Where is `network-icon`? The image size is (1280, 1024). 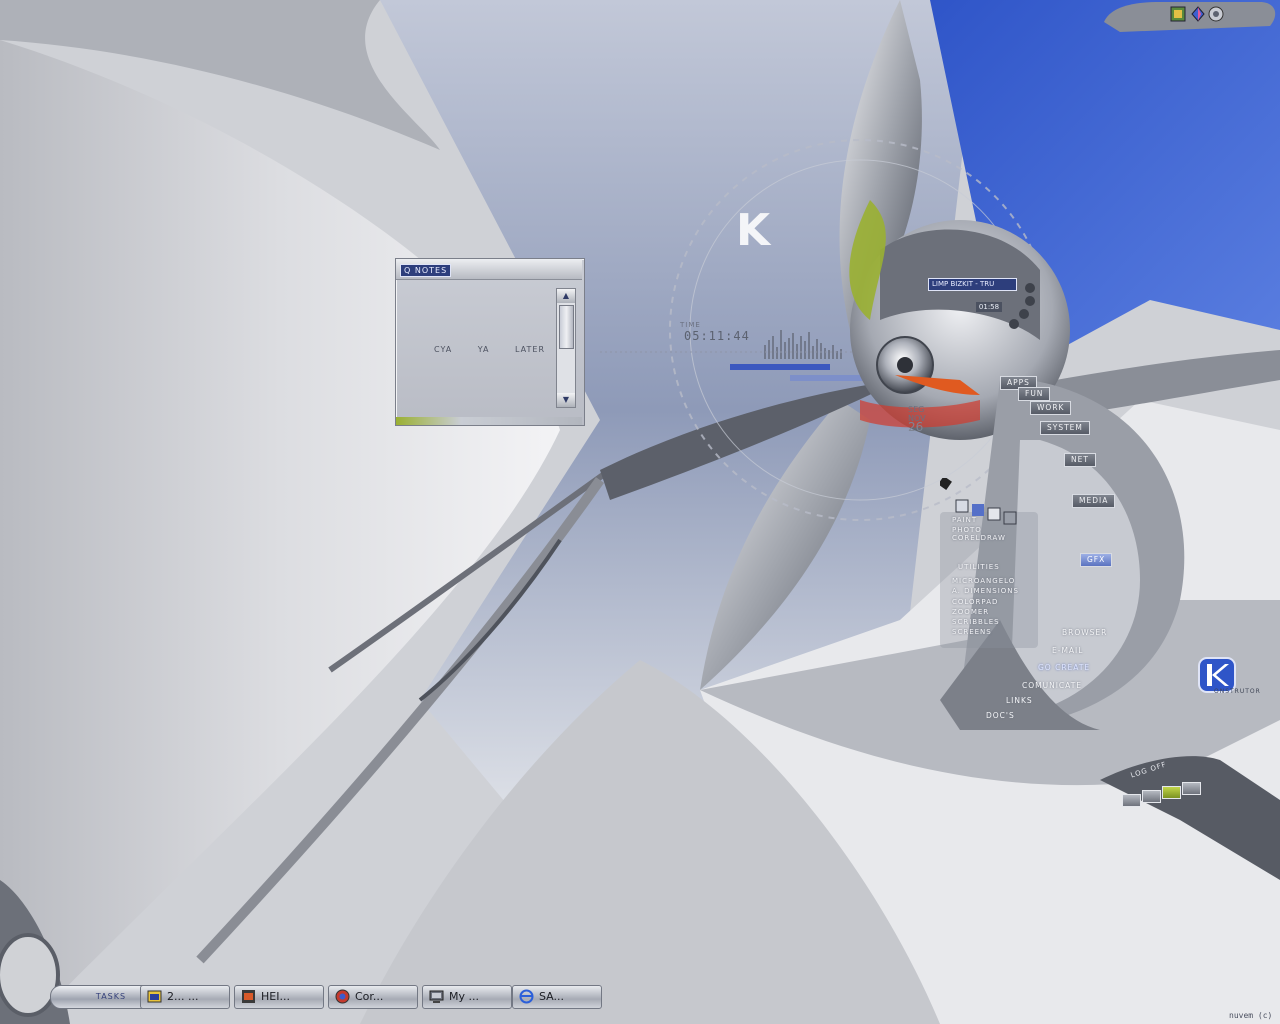
network-icon is located at coordinates (1178, 14).